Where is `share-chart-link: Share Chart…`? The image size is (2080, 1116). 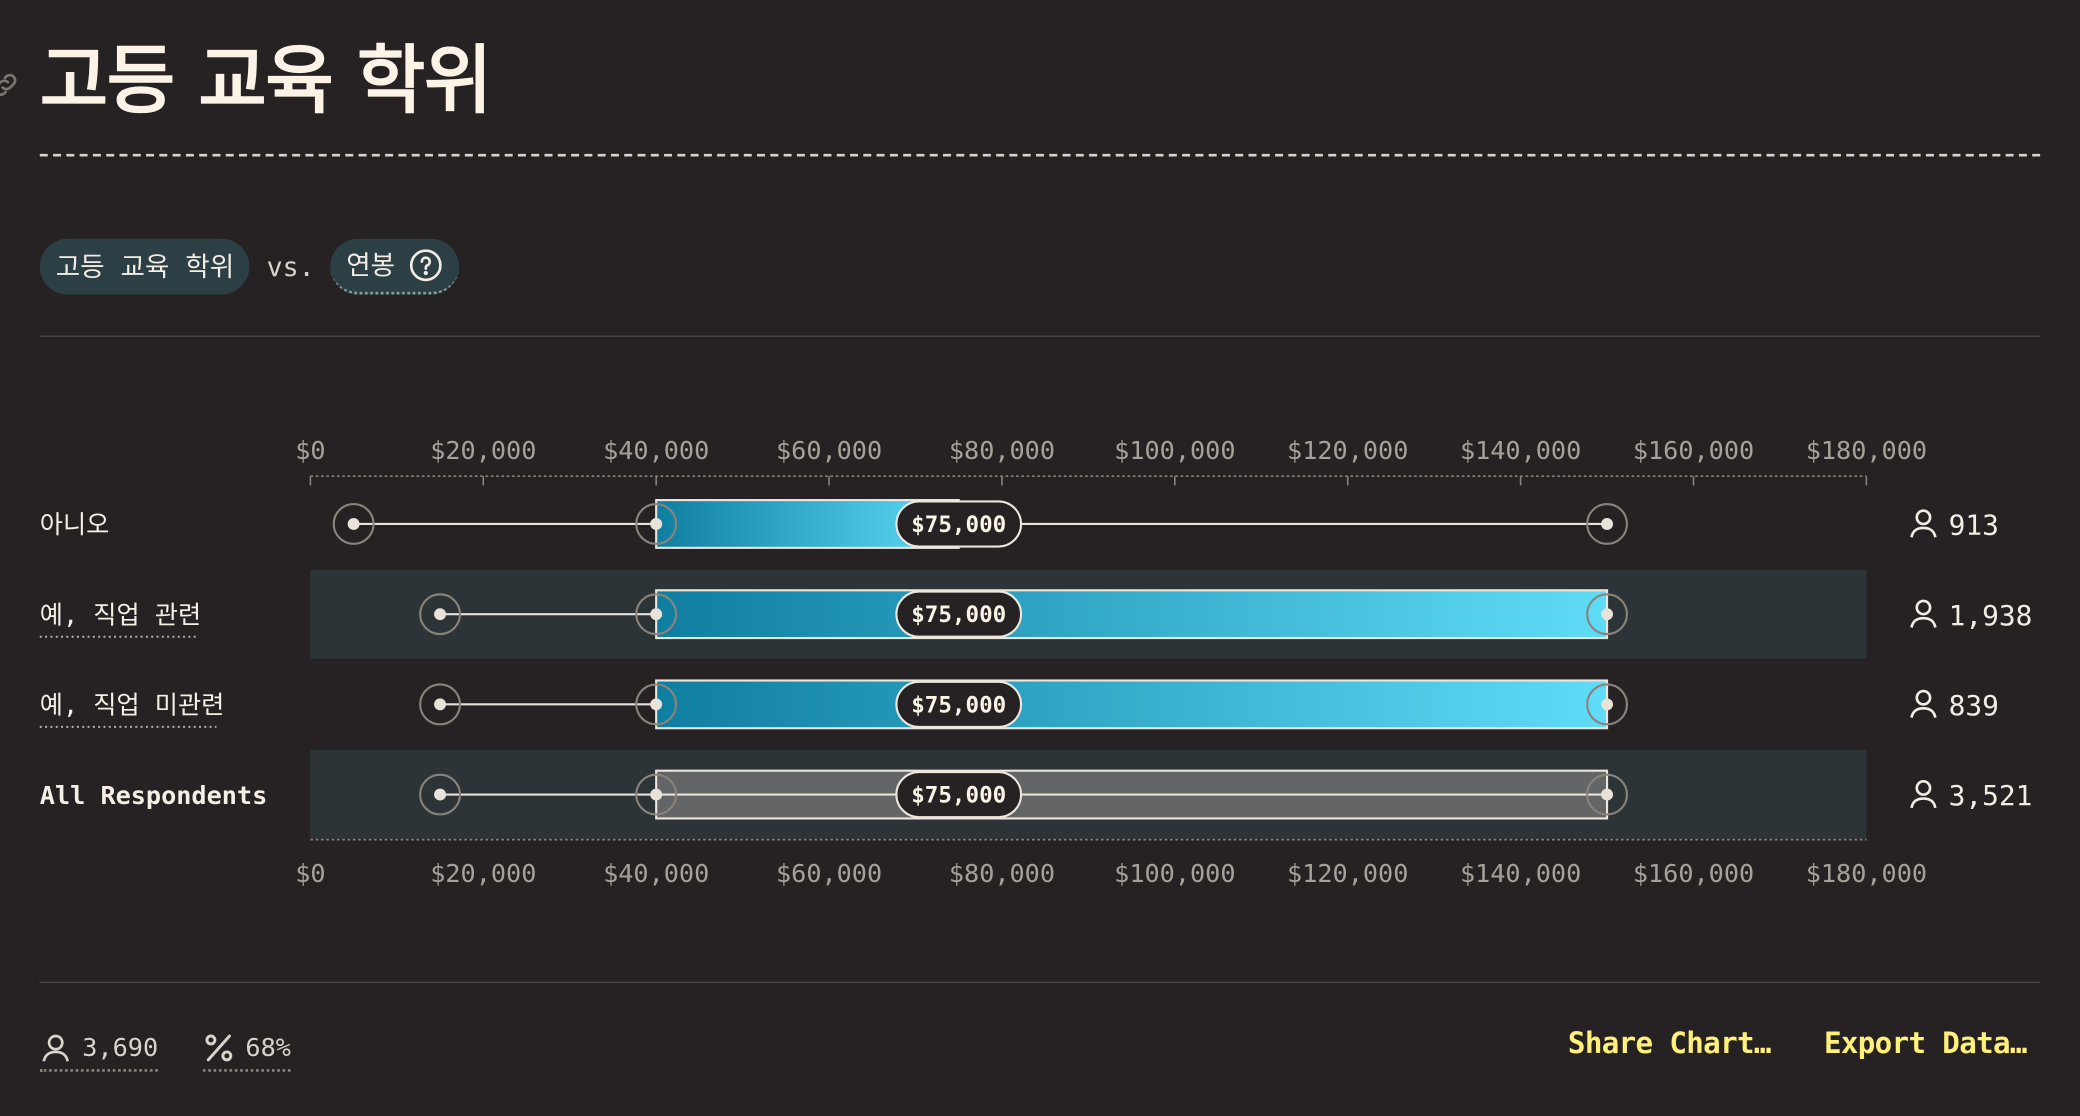
share-chart-link: Share Chart… is located at coordinates (1670, 1044).